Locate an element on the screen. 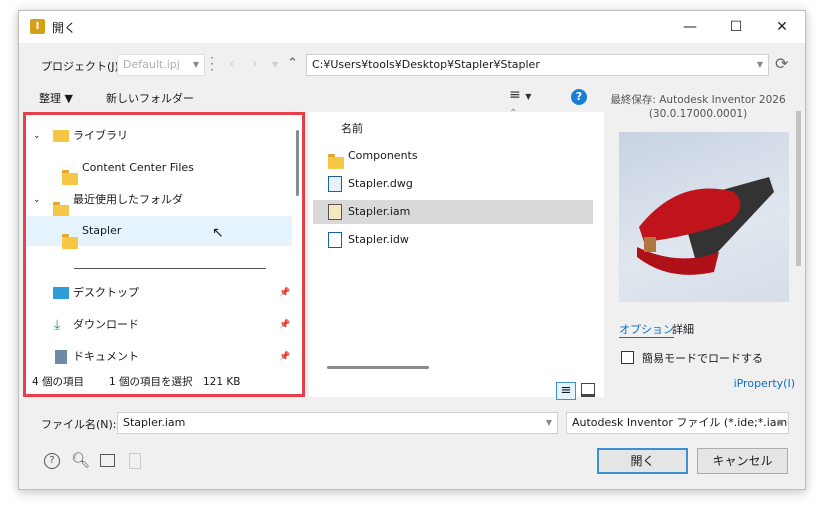  file-name: Components is located at coordinates (383, 155).